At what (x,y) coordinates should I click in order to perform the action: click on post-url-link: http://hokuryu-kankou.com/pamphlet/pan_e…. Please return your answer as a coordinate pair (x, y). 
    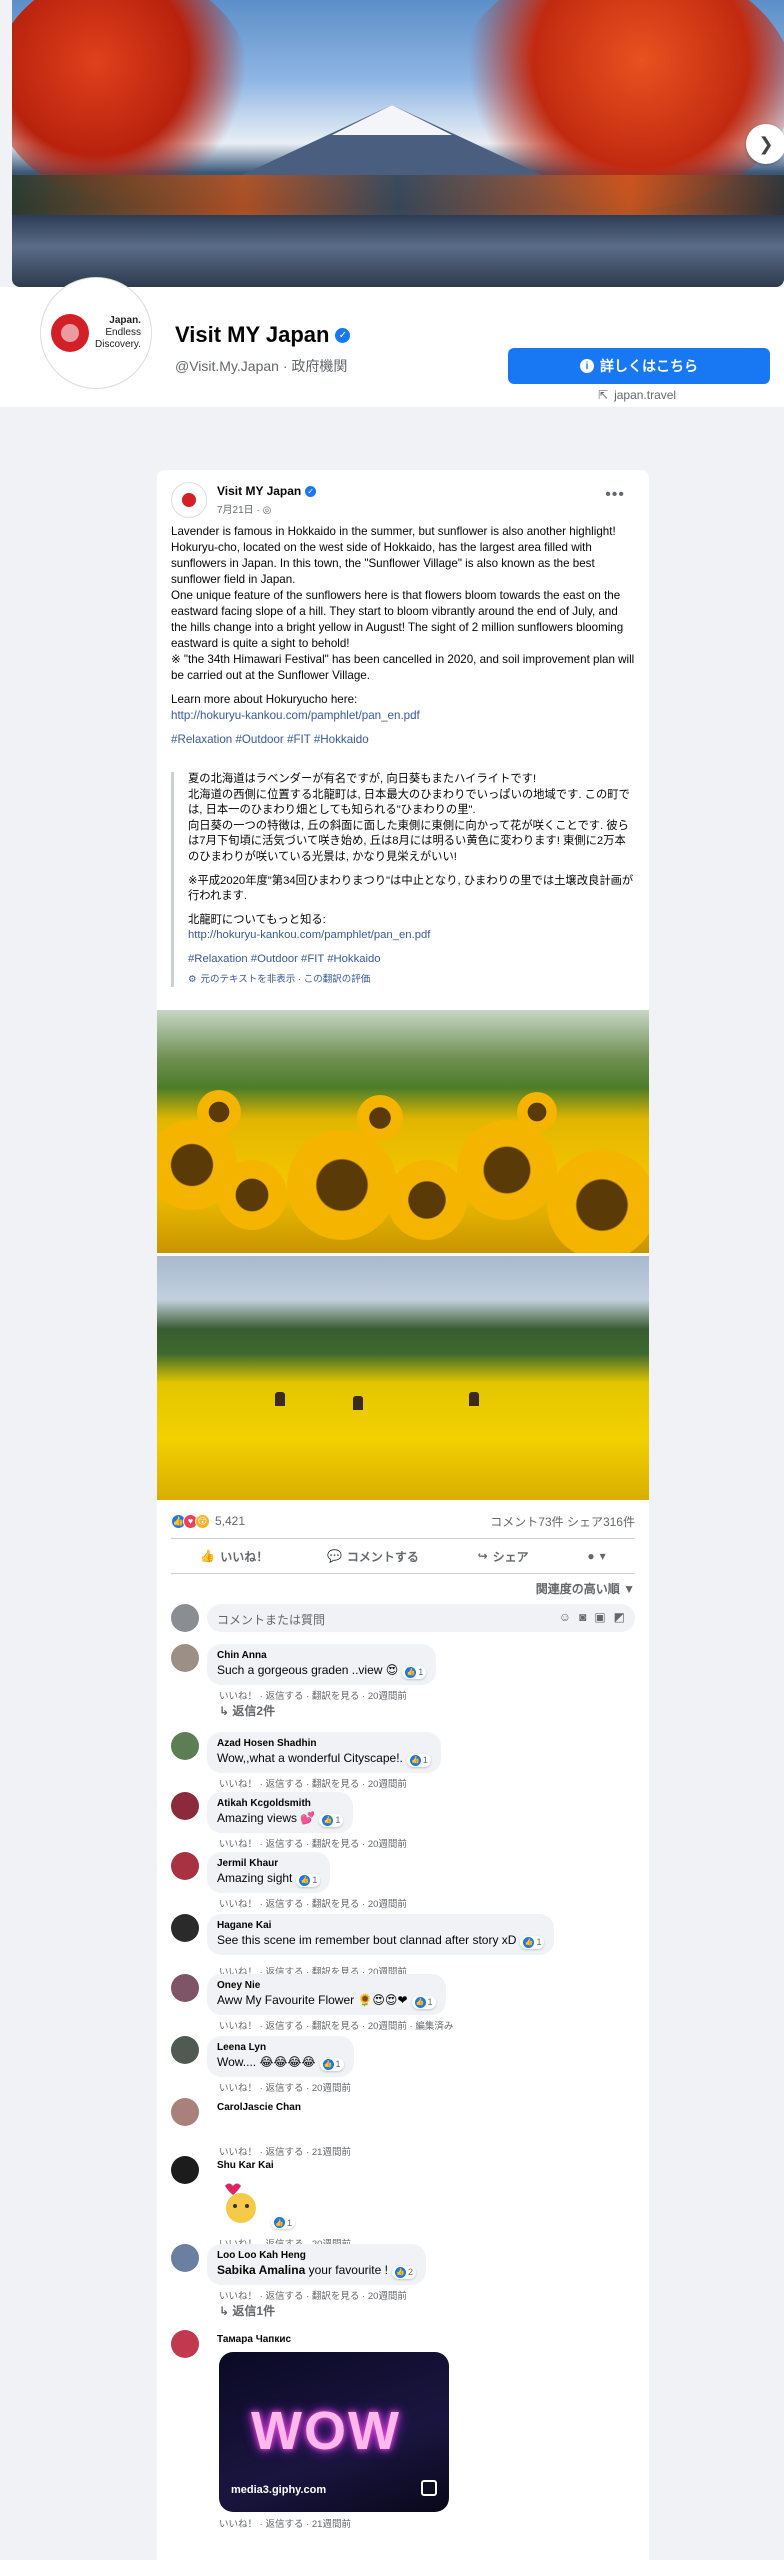
    Looking at the image, I should click on (403, 716).